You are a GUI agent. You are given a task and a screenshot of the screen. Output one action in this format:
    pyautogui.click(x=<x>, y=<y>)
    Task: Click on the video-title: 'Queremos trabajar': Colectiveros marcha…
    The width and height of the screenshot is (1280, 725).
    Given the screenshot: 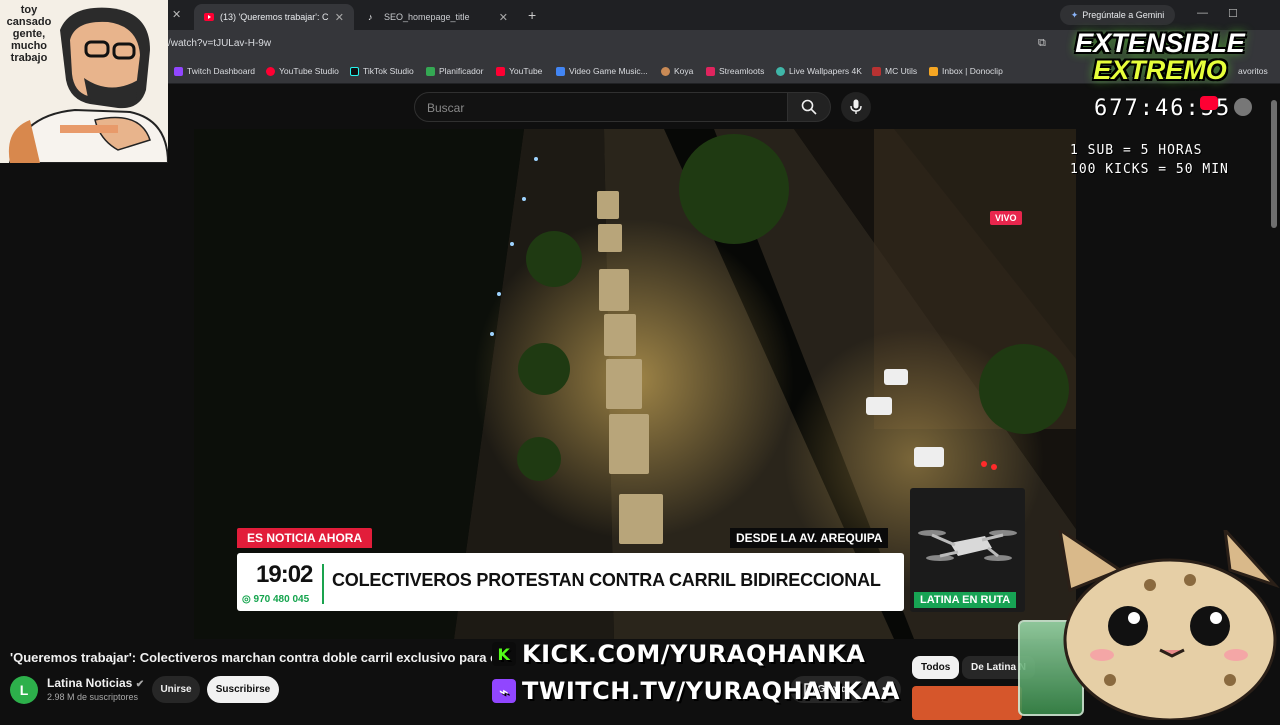 What is the action you would take?
    pyautogui.click(x=254, y=657)
    